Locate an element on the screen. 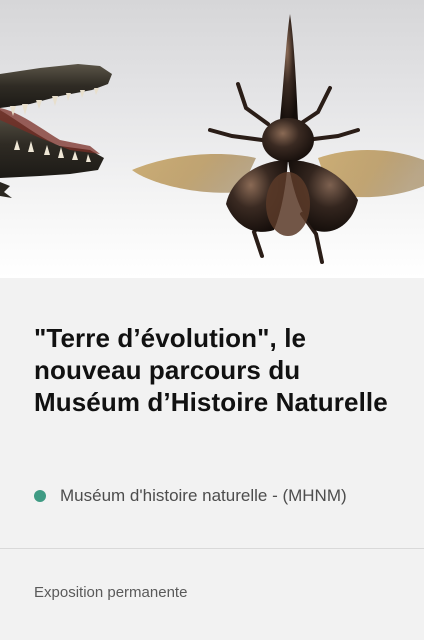  event-location: Muséum d'histoire naturelle - (MHNM) is located at coordinates (190, 496).